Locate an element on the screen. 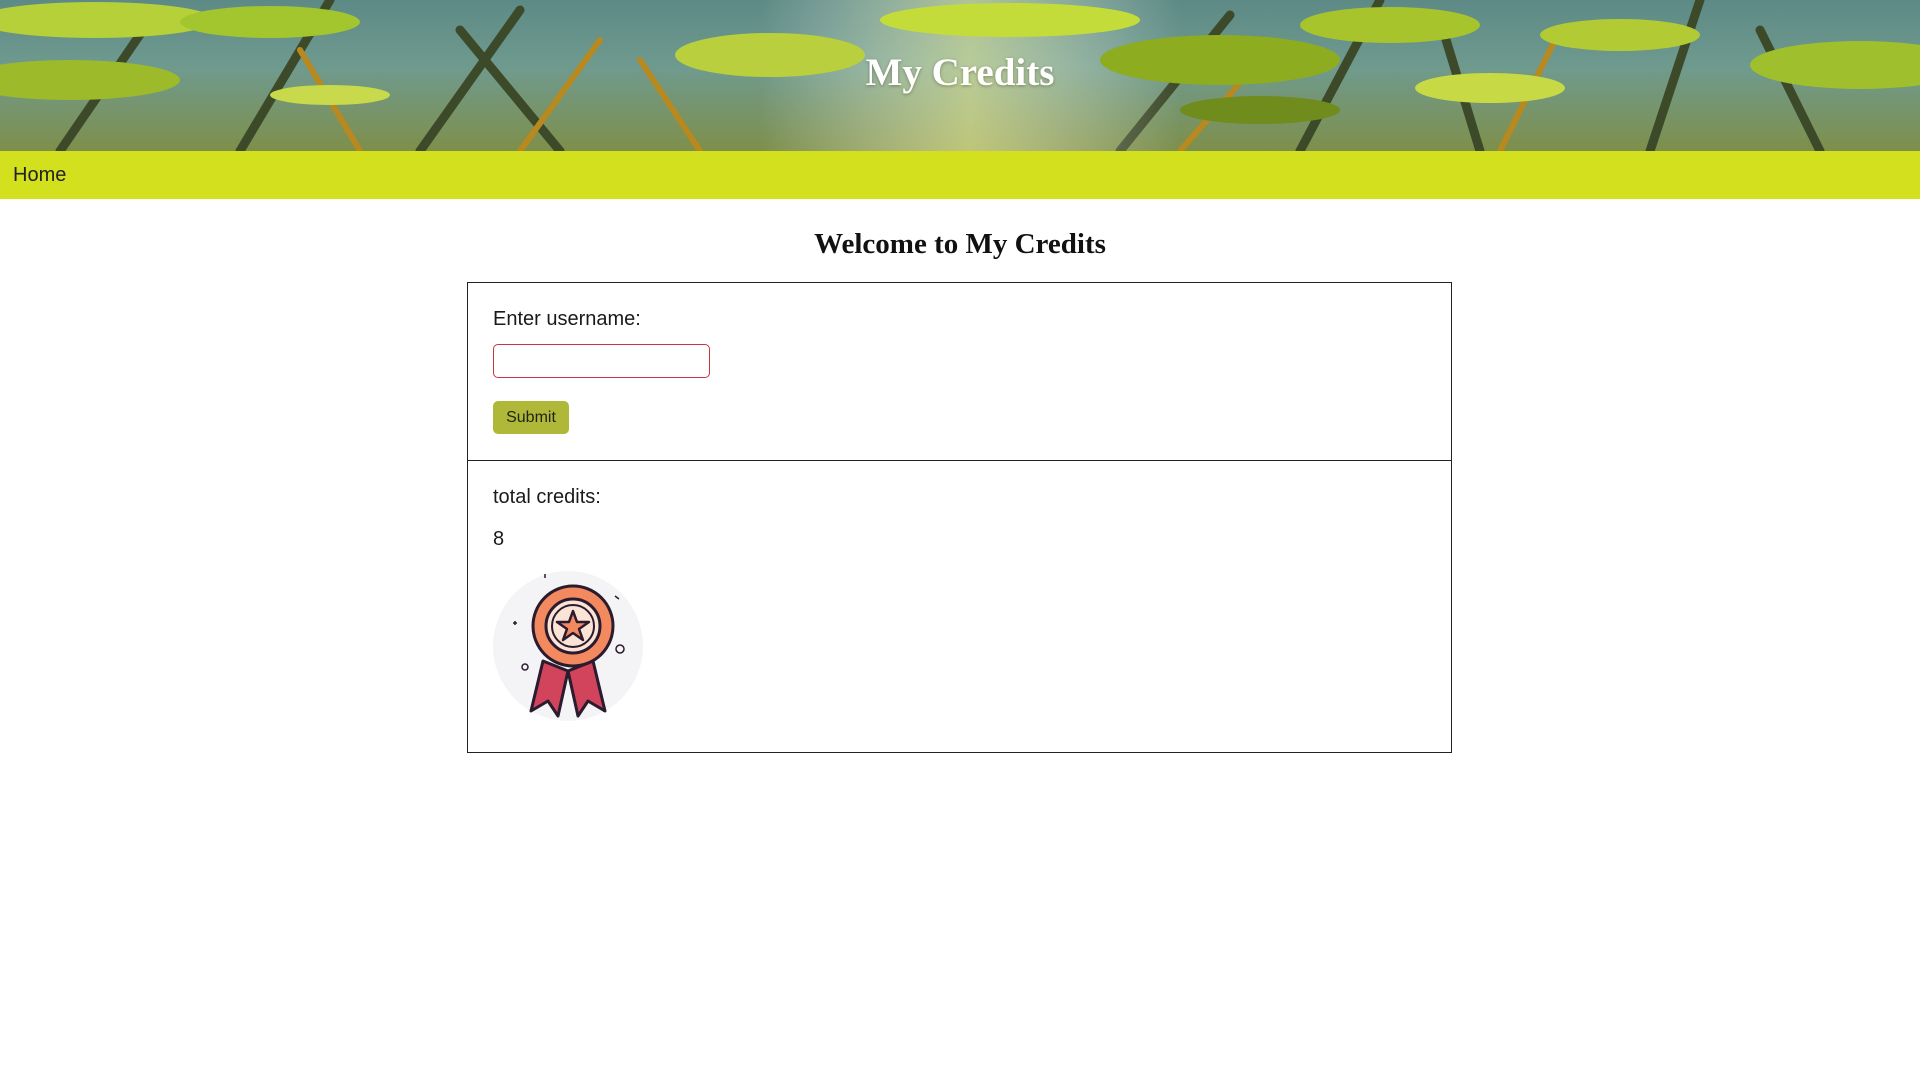 The height and width of the screenshot is (1080, 1920). header-banner: My Credits is located at coordinates (960, 75).